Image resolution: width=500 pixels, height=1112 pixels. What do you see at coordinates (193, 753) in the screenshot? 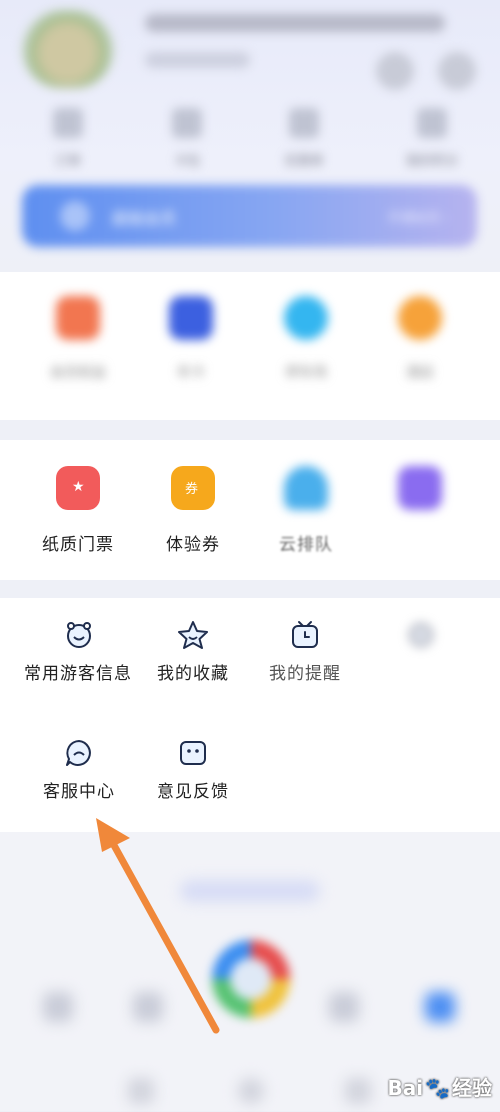
I see `feedback-icon` at bounding box center [193, 753].